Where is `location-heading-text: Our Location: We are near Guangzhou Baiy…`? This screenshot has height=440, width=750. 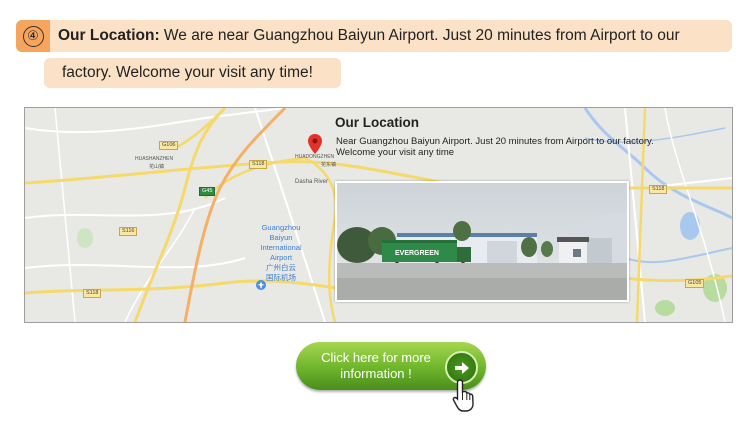
location-heading-text: Our Location: We are near Guangzhou Baiy… is located at coordinates (369, 36).